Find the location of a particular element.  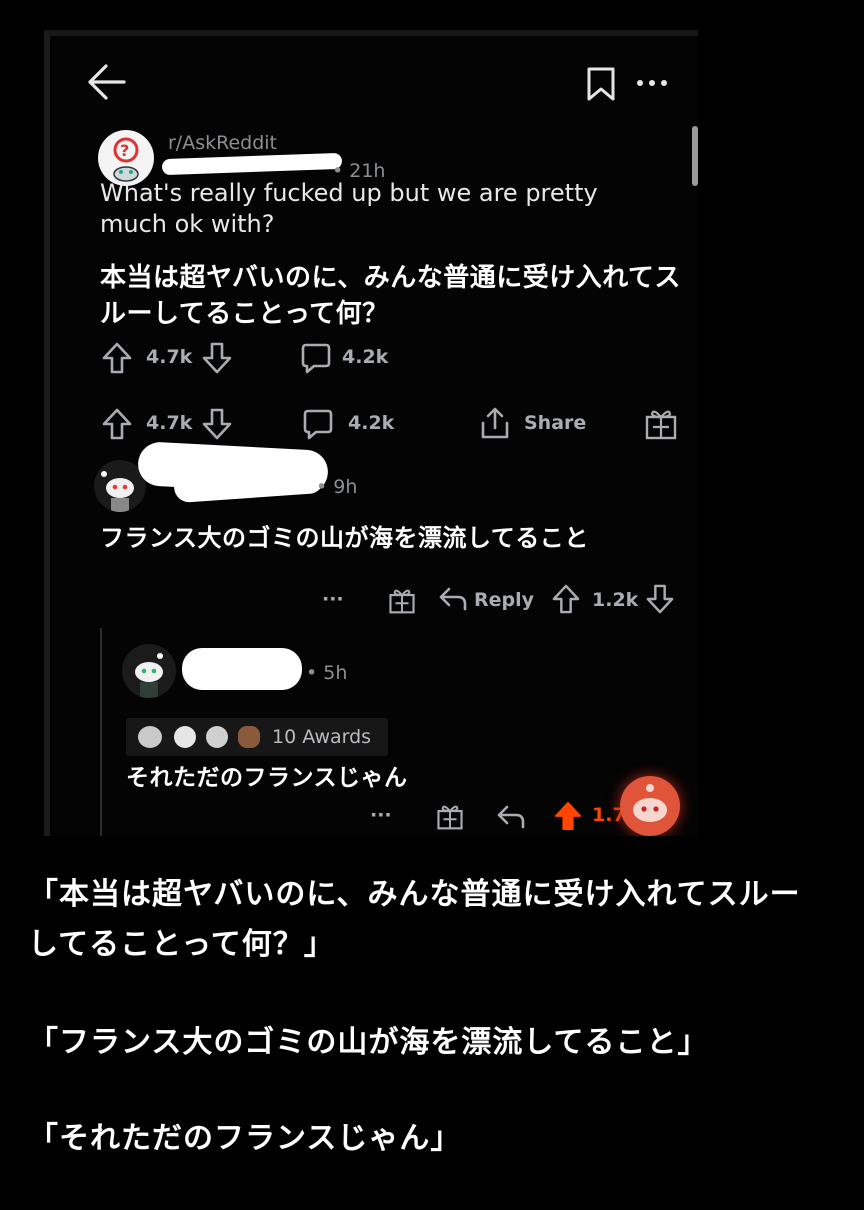

more-options-icon is located at coordinates (652, 83).